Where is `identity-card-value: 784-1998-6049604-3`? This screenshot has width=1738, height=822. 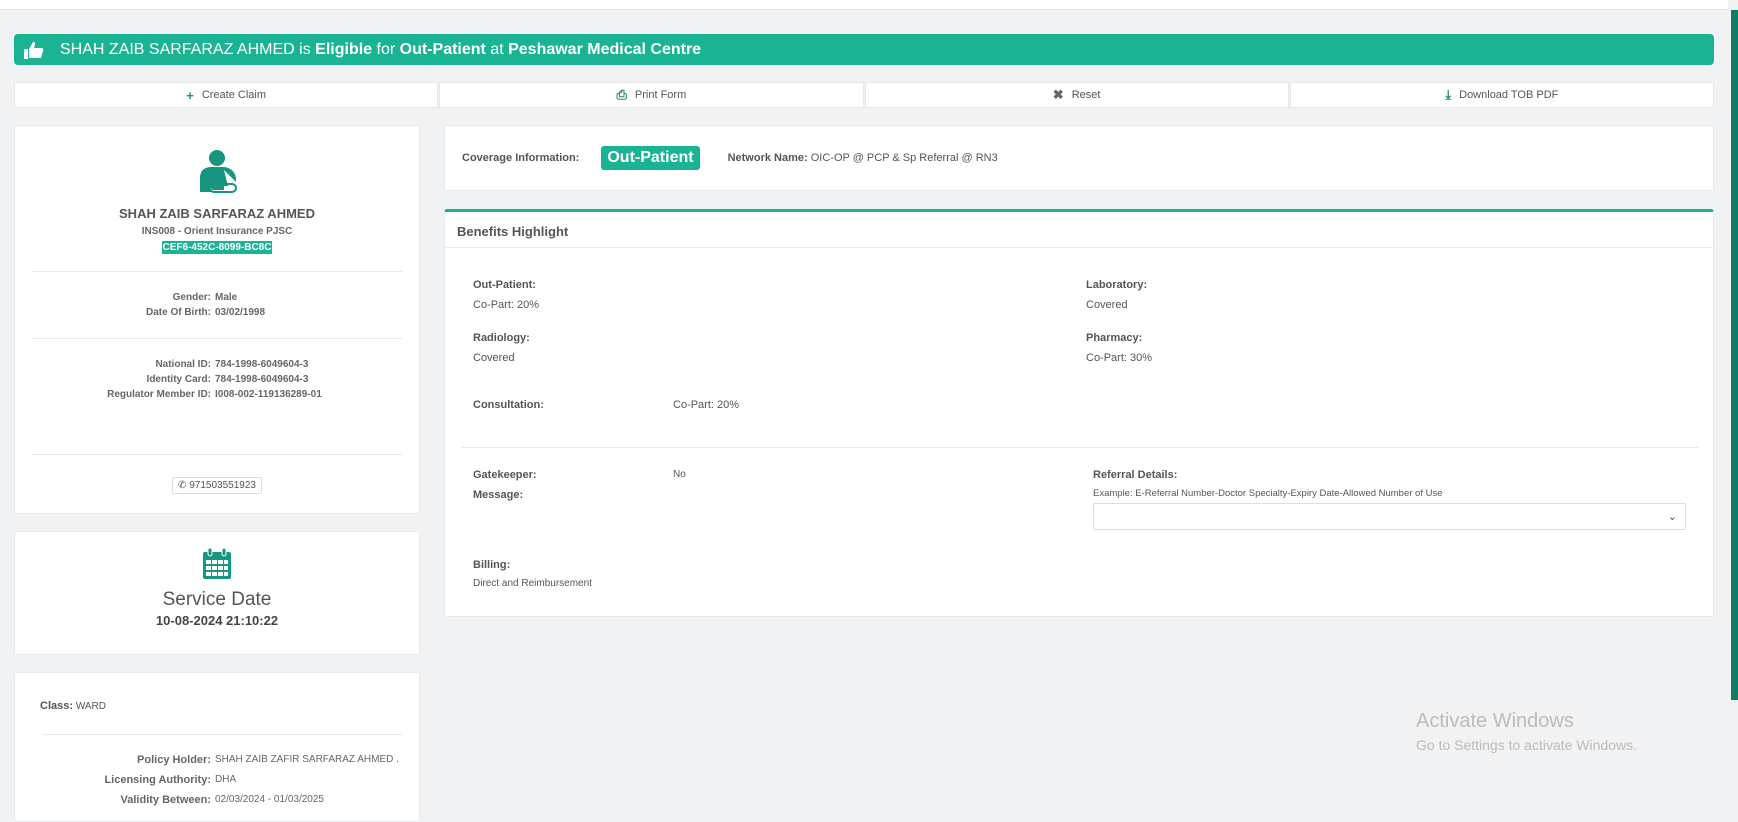
identity-card-value: 784-1998-6049604-3 is located at coordinates (262, 379).